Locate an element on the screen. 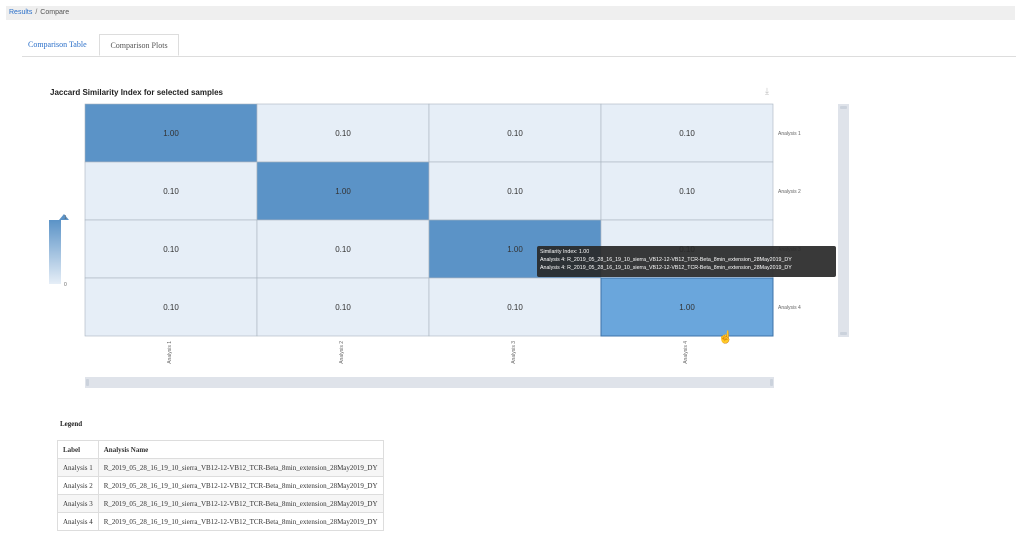  slider-left-handle-icon is located at coordinates (87, 382).